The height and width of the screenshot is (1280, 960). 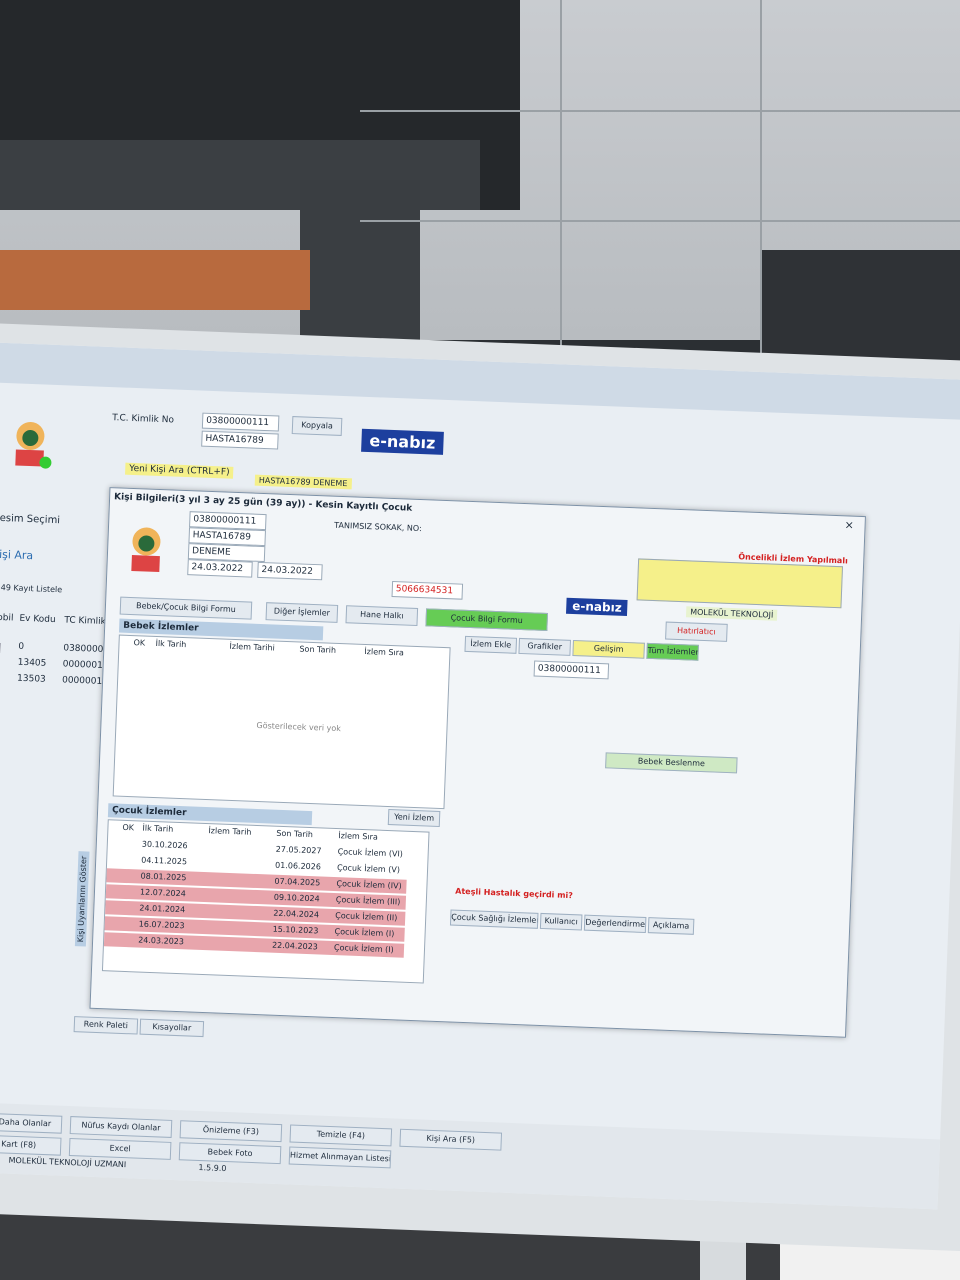 I want to click on tc-field: 03800000111, so click(x=240, y=422).